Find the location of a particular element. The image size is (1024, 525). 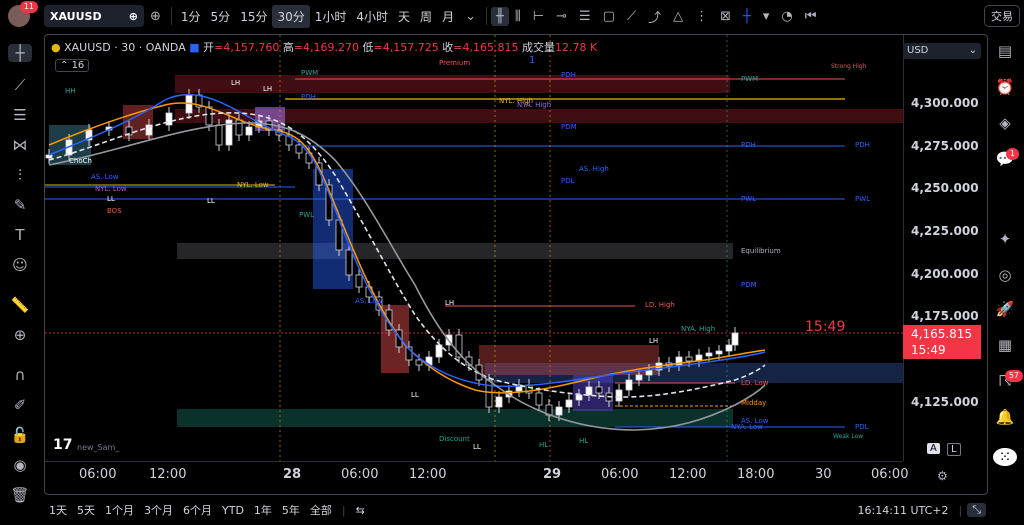

bar-style-icon: ⫼ is located at coordinates (518, 16).